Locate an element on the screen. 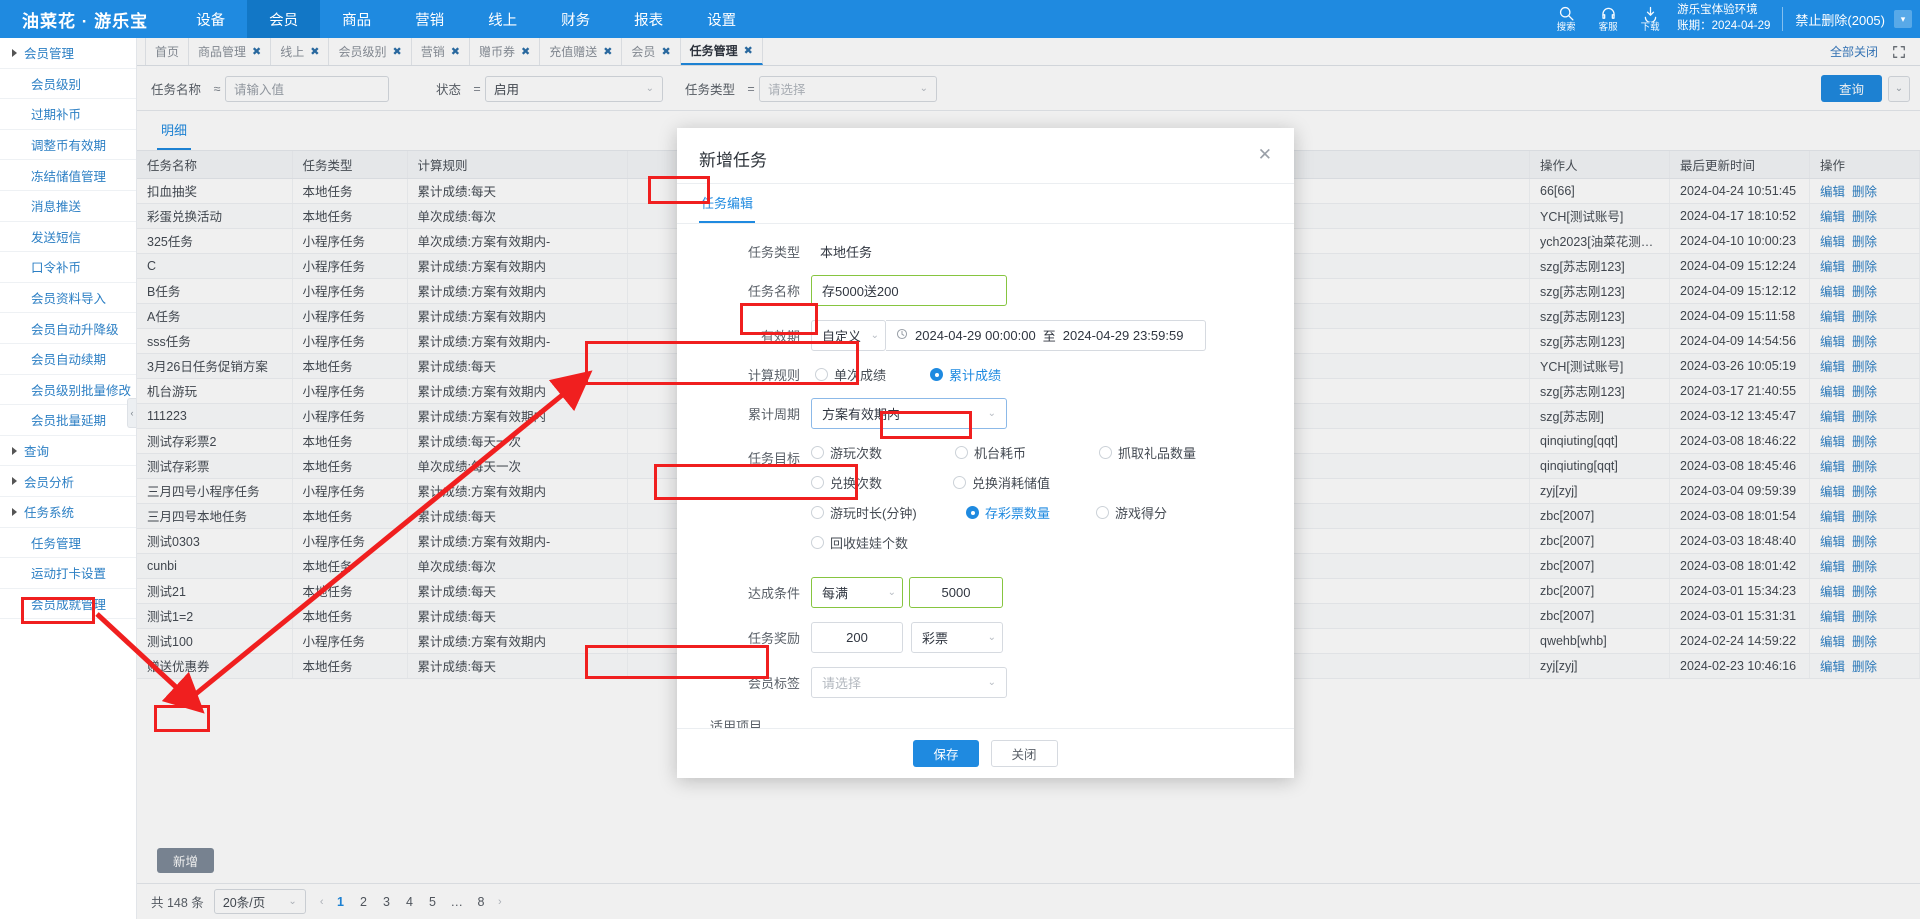 The width and height of the screenshot is (1920, 919). environment-period: 账期：2024-04-29 is located at coordinates (1724, 26).